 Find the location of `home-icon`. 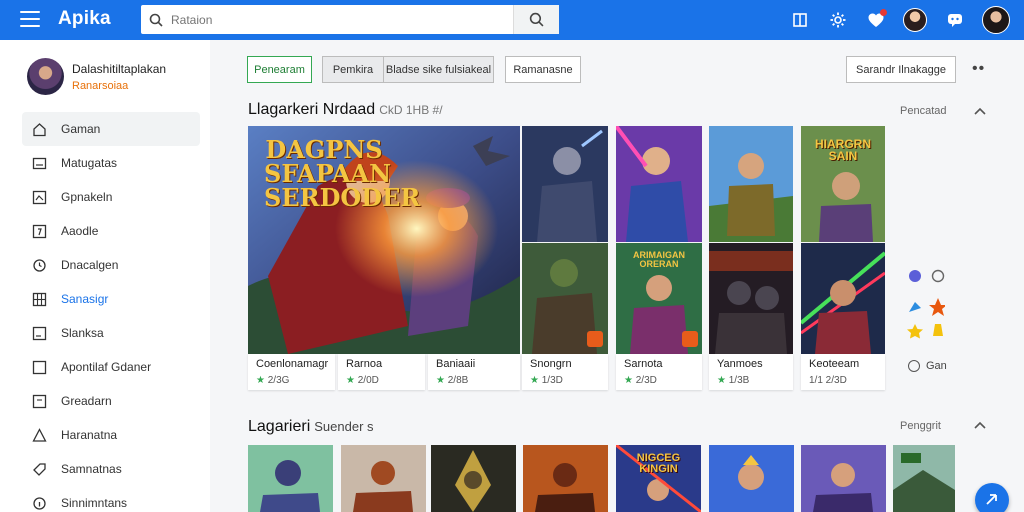

home-icon is located at coordinates (39, 129).